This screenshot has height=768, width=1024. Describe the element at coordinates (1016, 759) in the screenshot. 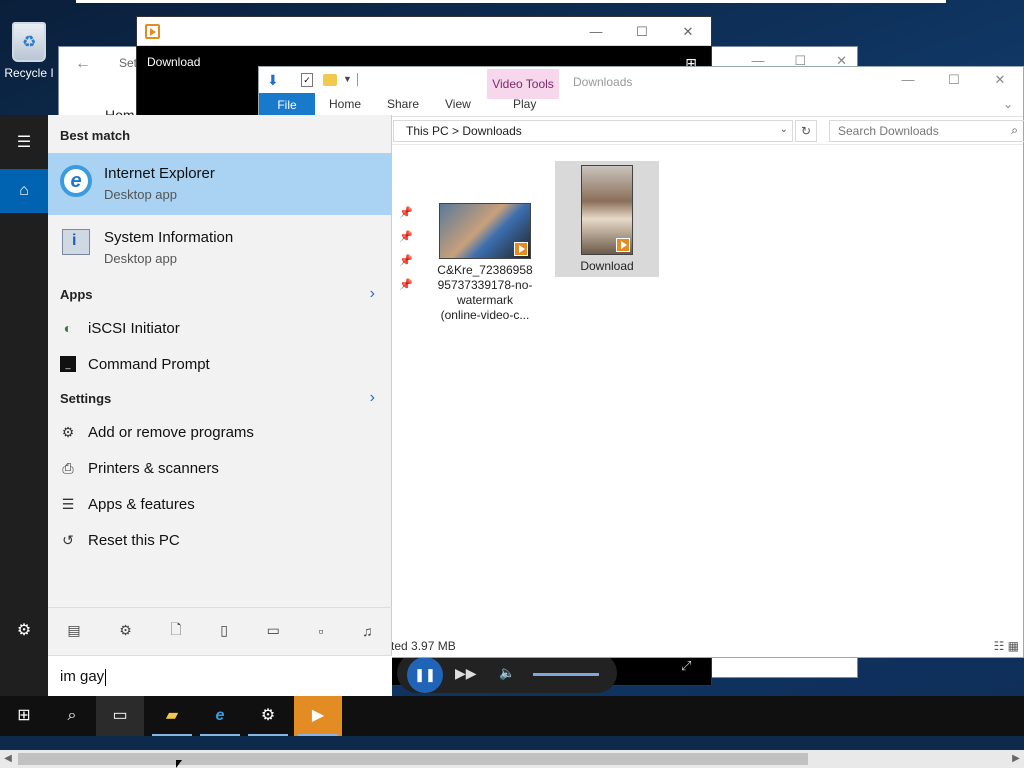

I see `scroll-right-icon: ▶` at that location.